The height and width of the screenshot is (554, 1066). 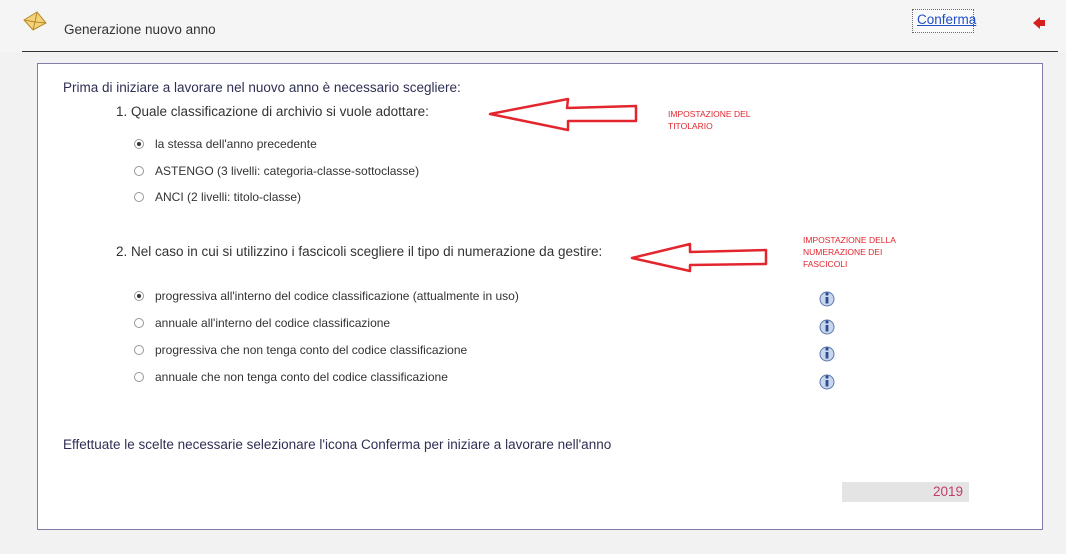 I want to click on annotation-line: TITOLARIO, so click(x=690, y=126).